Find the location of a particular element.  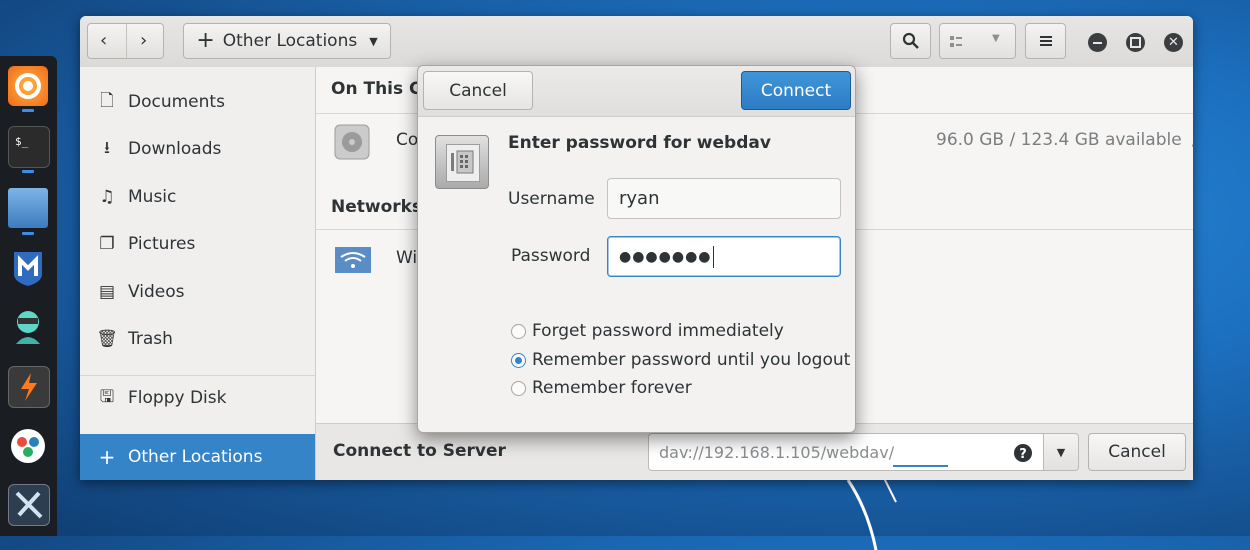

server-address-text: dav://192.168.1.105/webdav/ is located at coordinates (777, 452).